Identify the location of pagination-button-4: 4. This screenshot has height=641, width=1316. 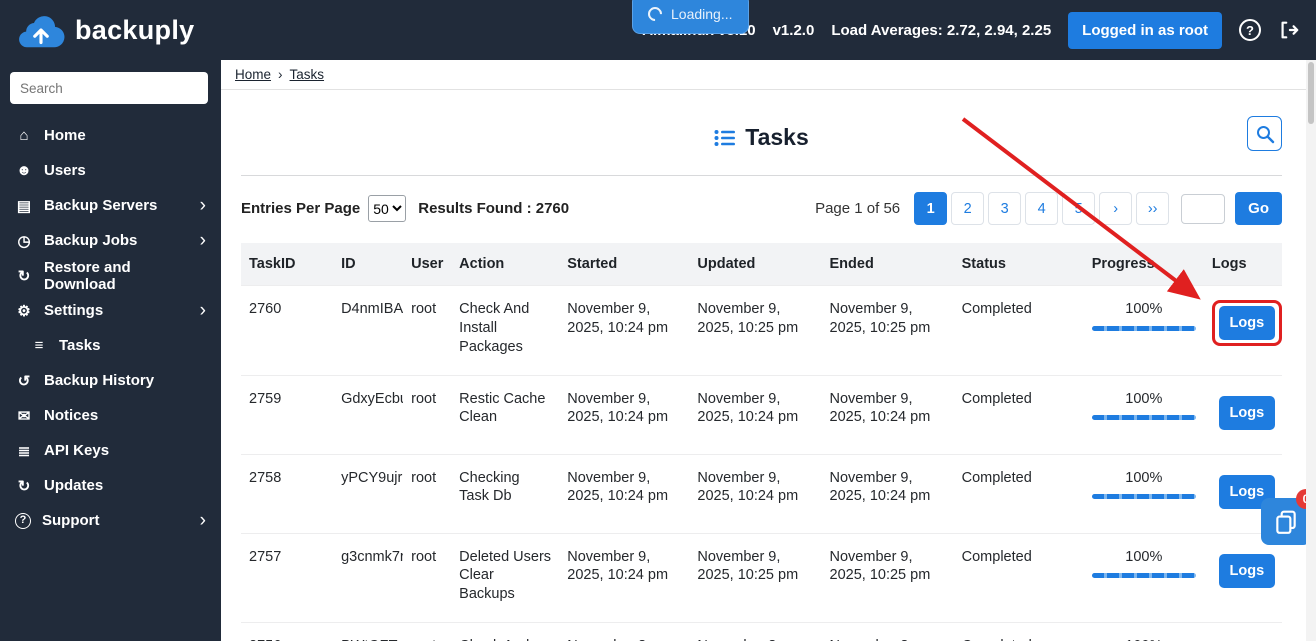
(1042, 208).